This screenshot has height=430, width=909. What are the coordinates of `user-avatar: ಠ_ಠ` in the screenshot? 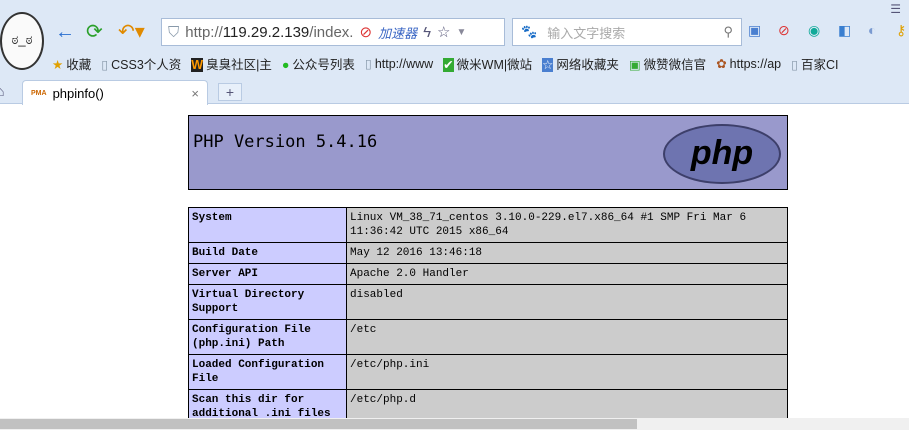 It's located at (22, 41).